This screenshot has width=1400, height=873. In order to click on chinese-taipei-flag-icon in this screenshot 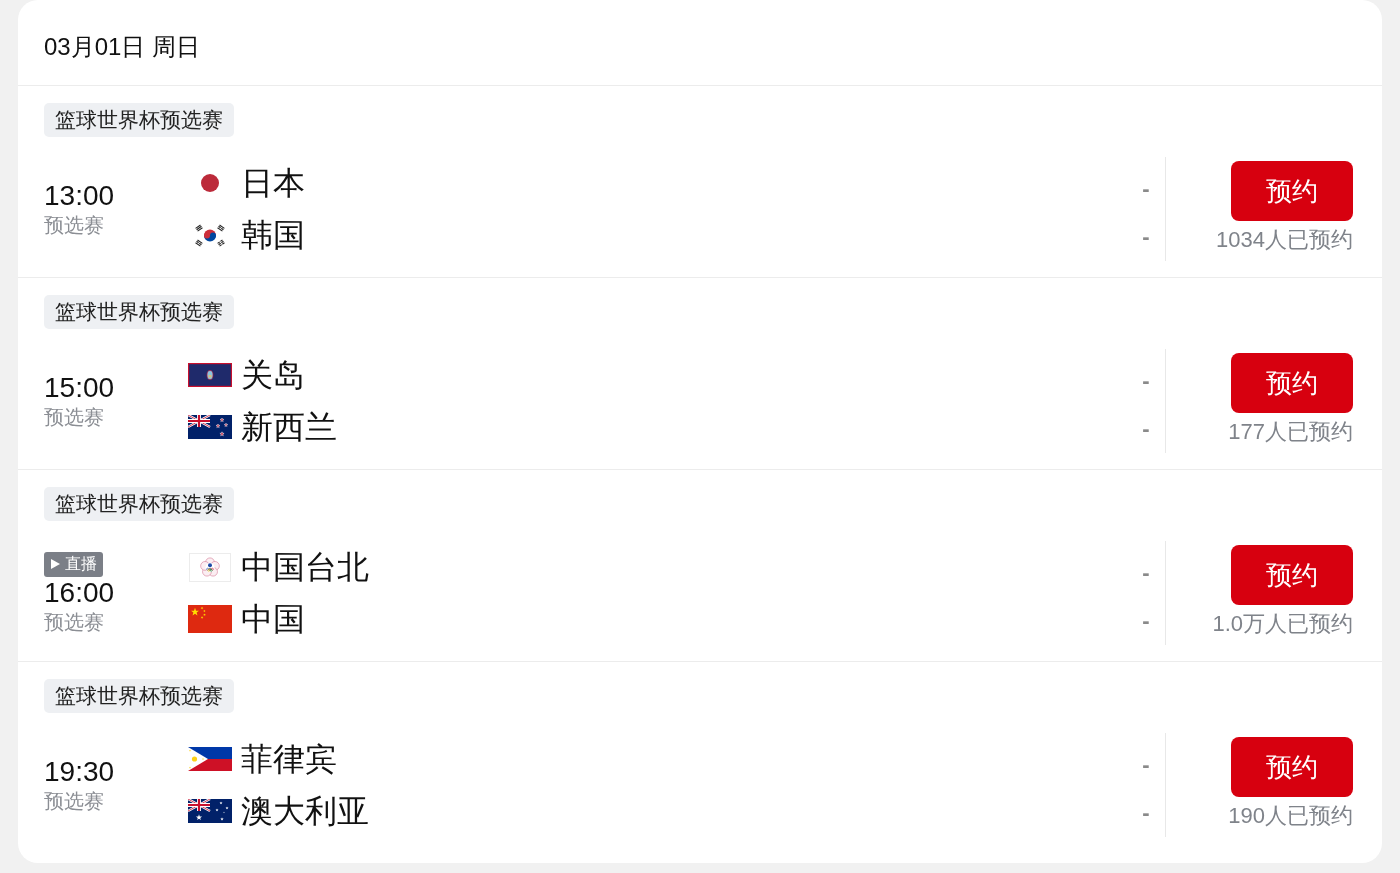, I will do `click(210, 567)`.